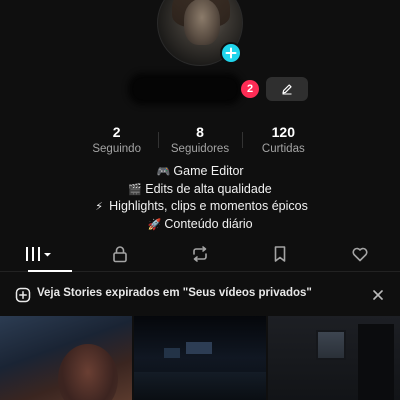 The height and width of the screenshot is (400, 400). Describe the element at coordinates (116, 141) in the screenshot. I see `stat-following: 2 Seguindo` at that location.